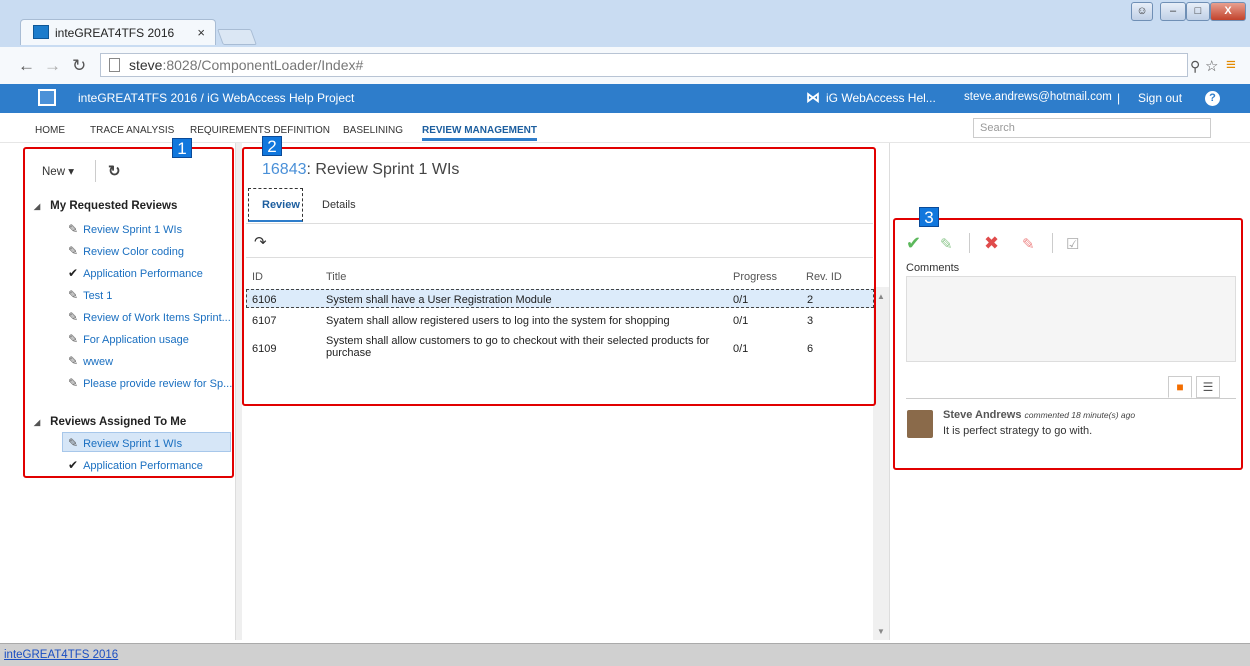 This screenshot has width=1250, height=666. I want to click on refresh-icon: ↻, so click(114, 171).